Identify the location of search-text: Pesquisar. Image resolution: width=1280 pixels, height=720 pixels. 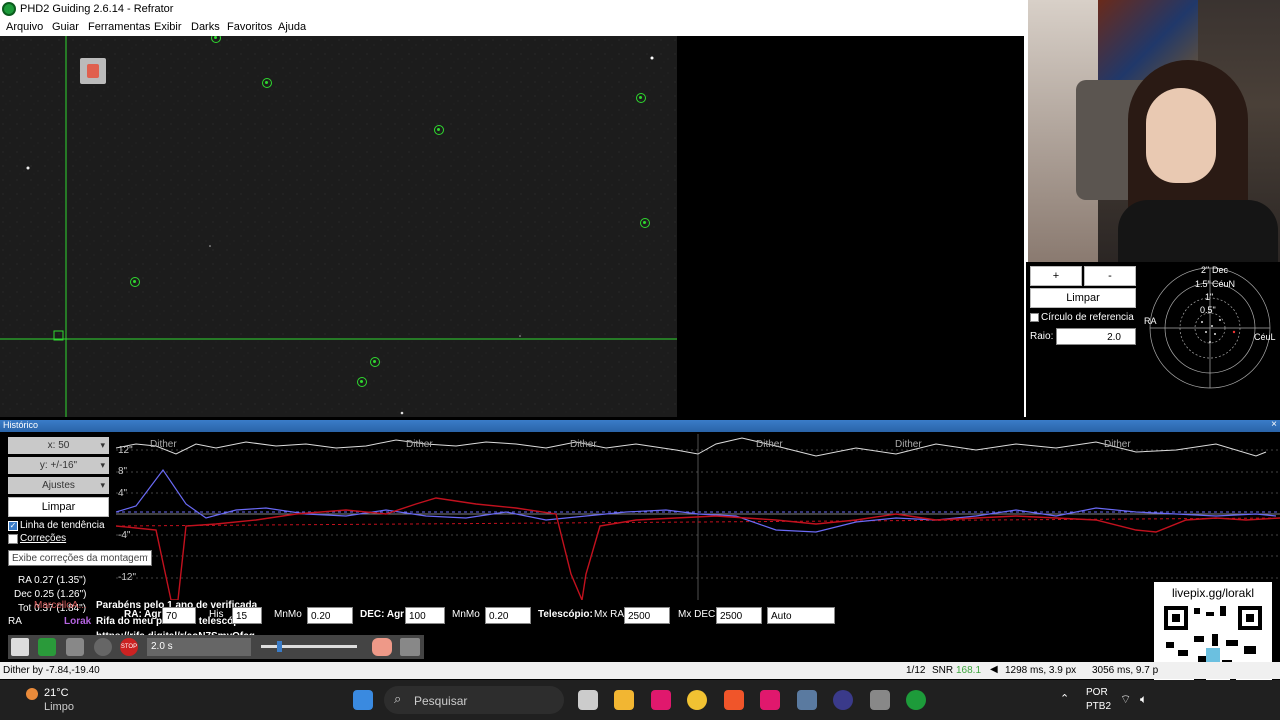
(441, 701).